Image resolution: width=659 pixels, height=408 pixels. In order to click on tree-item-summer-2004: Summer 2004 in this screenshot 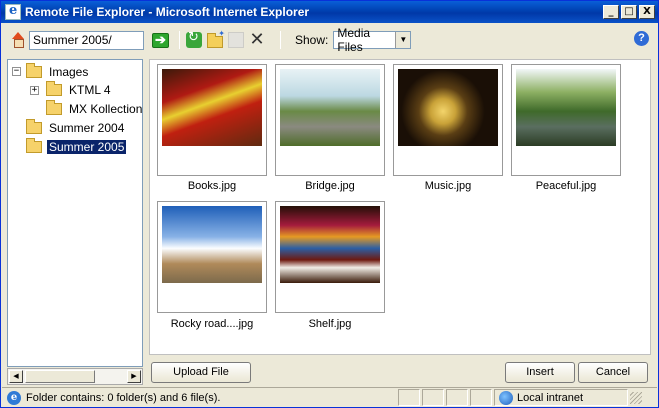, I will do `click(76, 127)`.